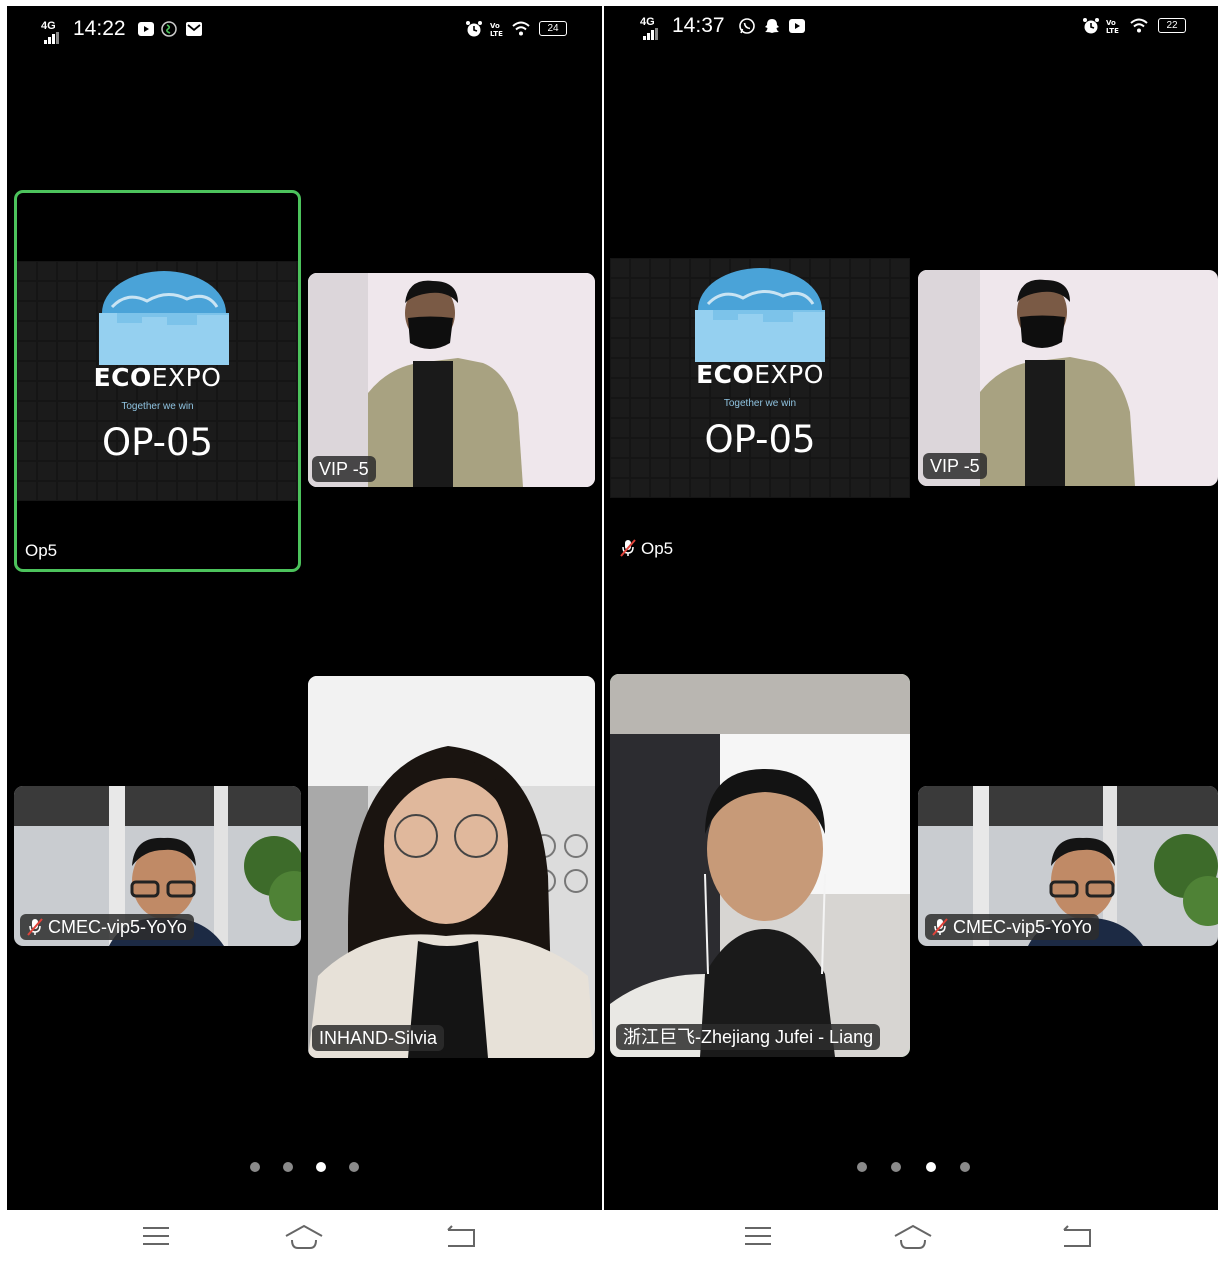 This screenshot has width=1218, height=1261. I want to click on participant-name: INHAND-Silvia, so click(378, 1038).